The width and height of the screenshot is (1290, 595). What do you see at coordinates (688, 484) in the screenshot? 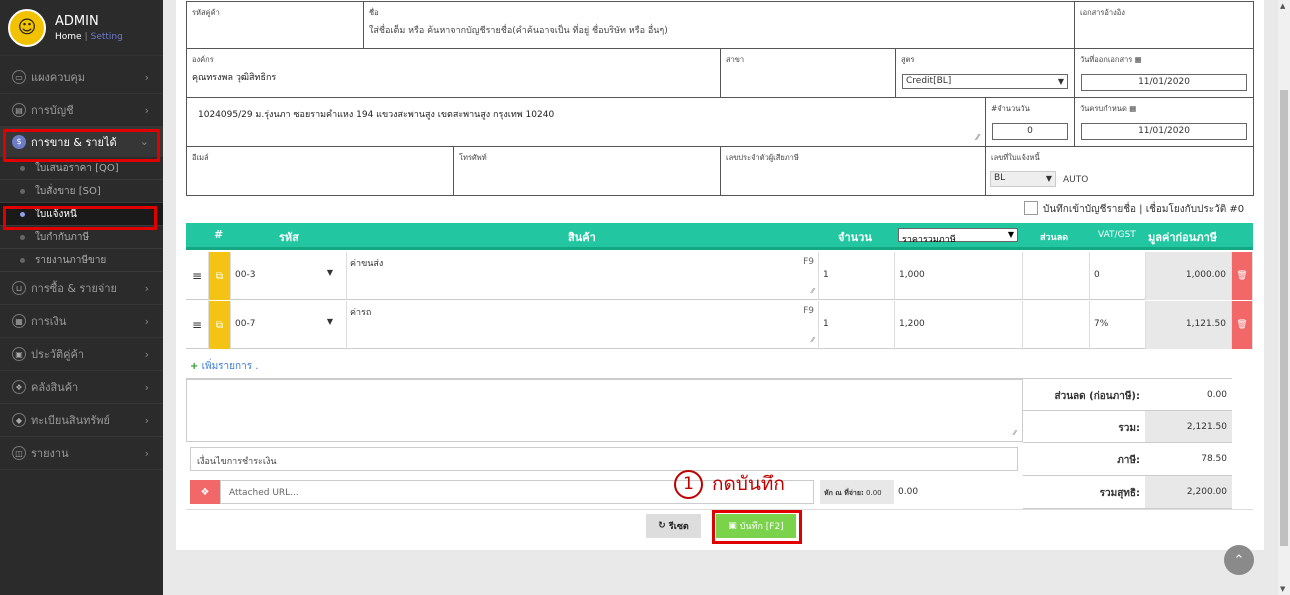
I see `annotation-number: 1` at bounding box center [688, 484].